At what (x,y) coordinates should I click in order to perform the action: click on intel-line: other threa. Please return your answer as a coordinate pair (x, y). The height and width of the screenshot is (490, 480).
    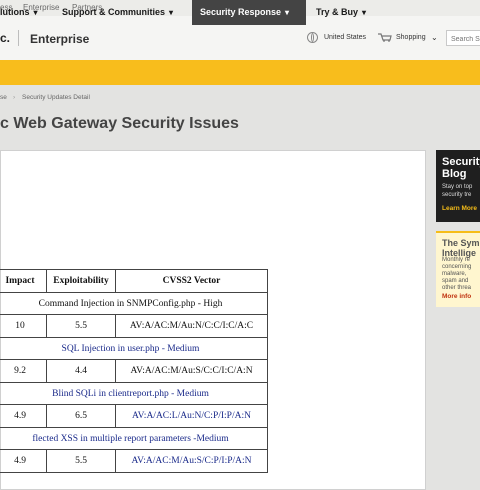
    Looking at the image, I should click on (457, 288).